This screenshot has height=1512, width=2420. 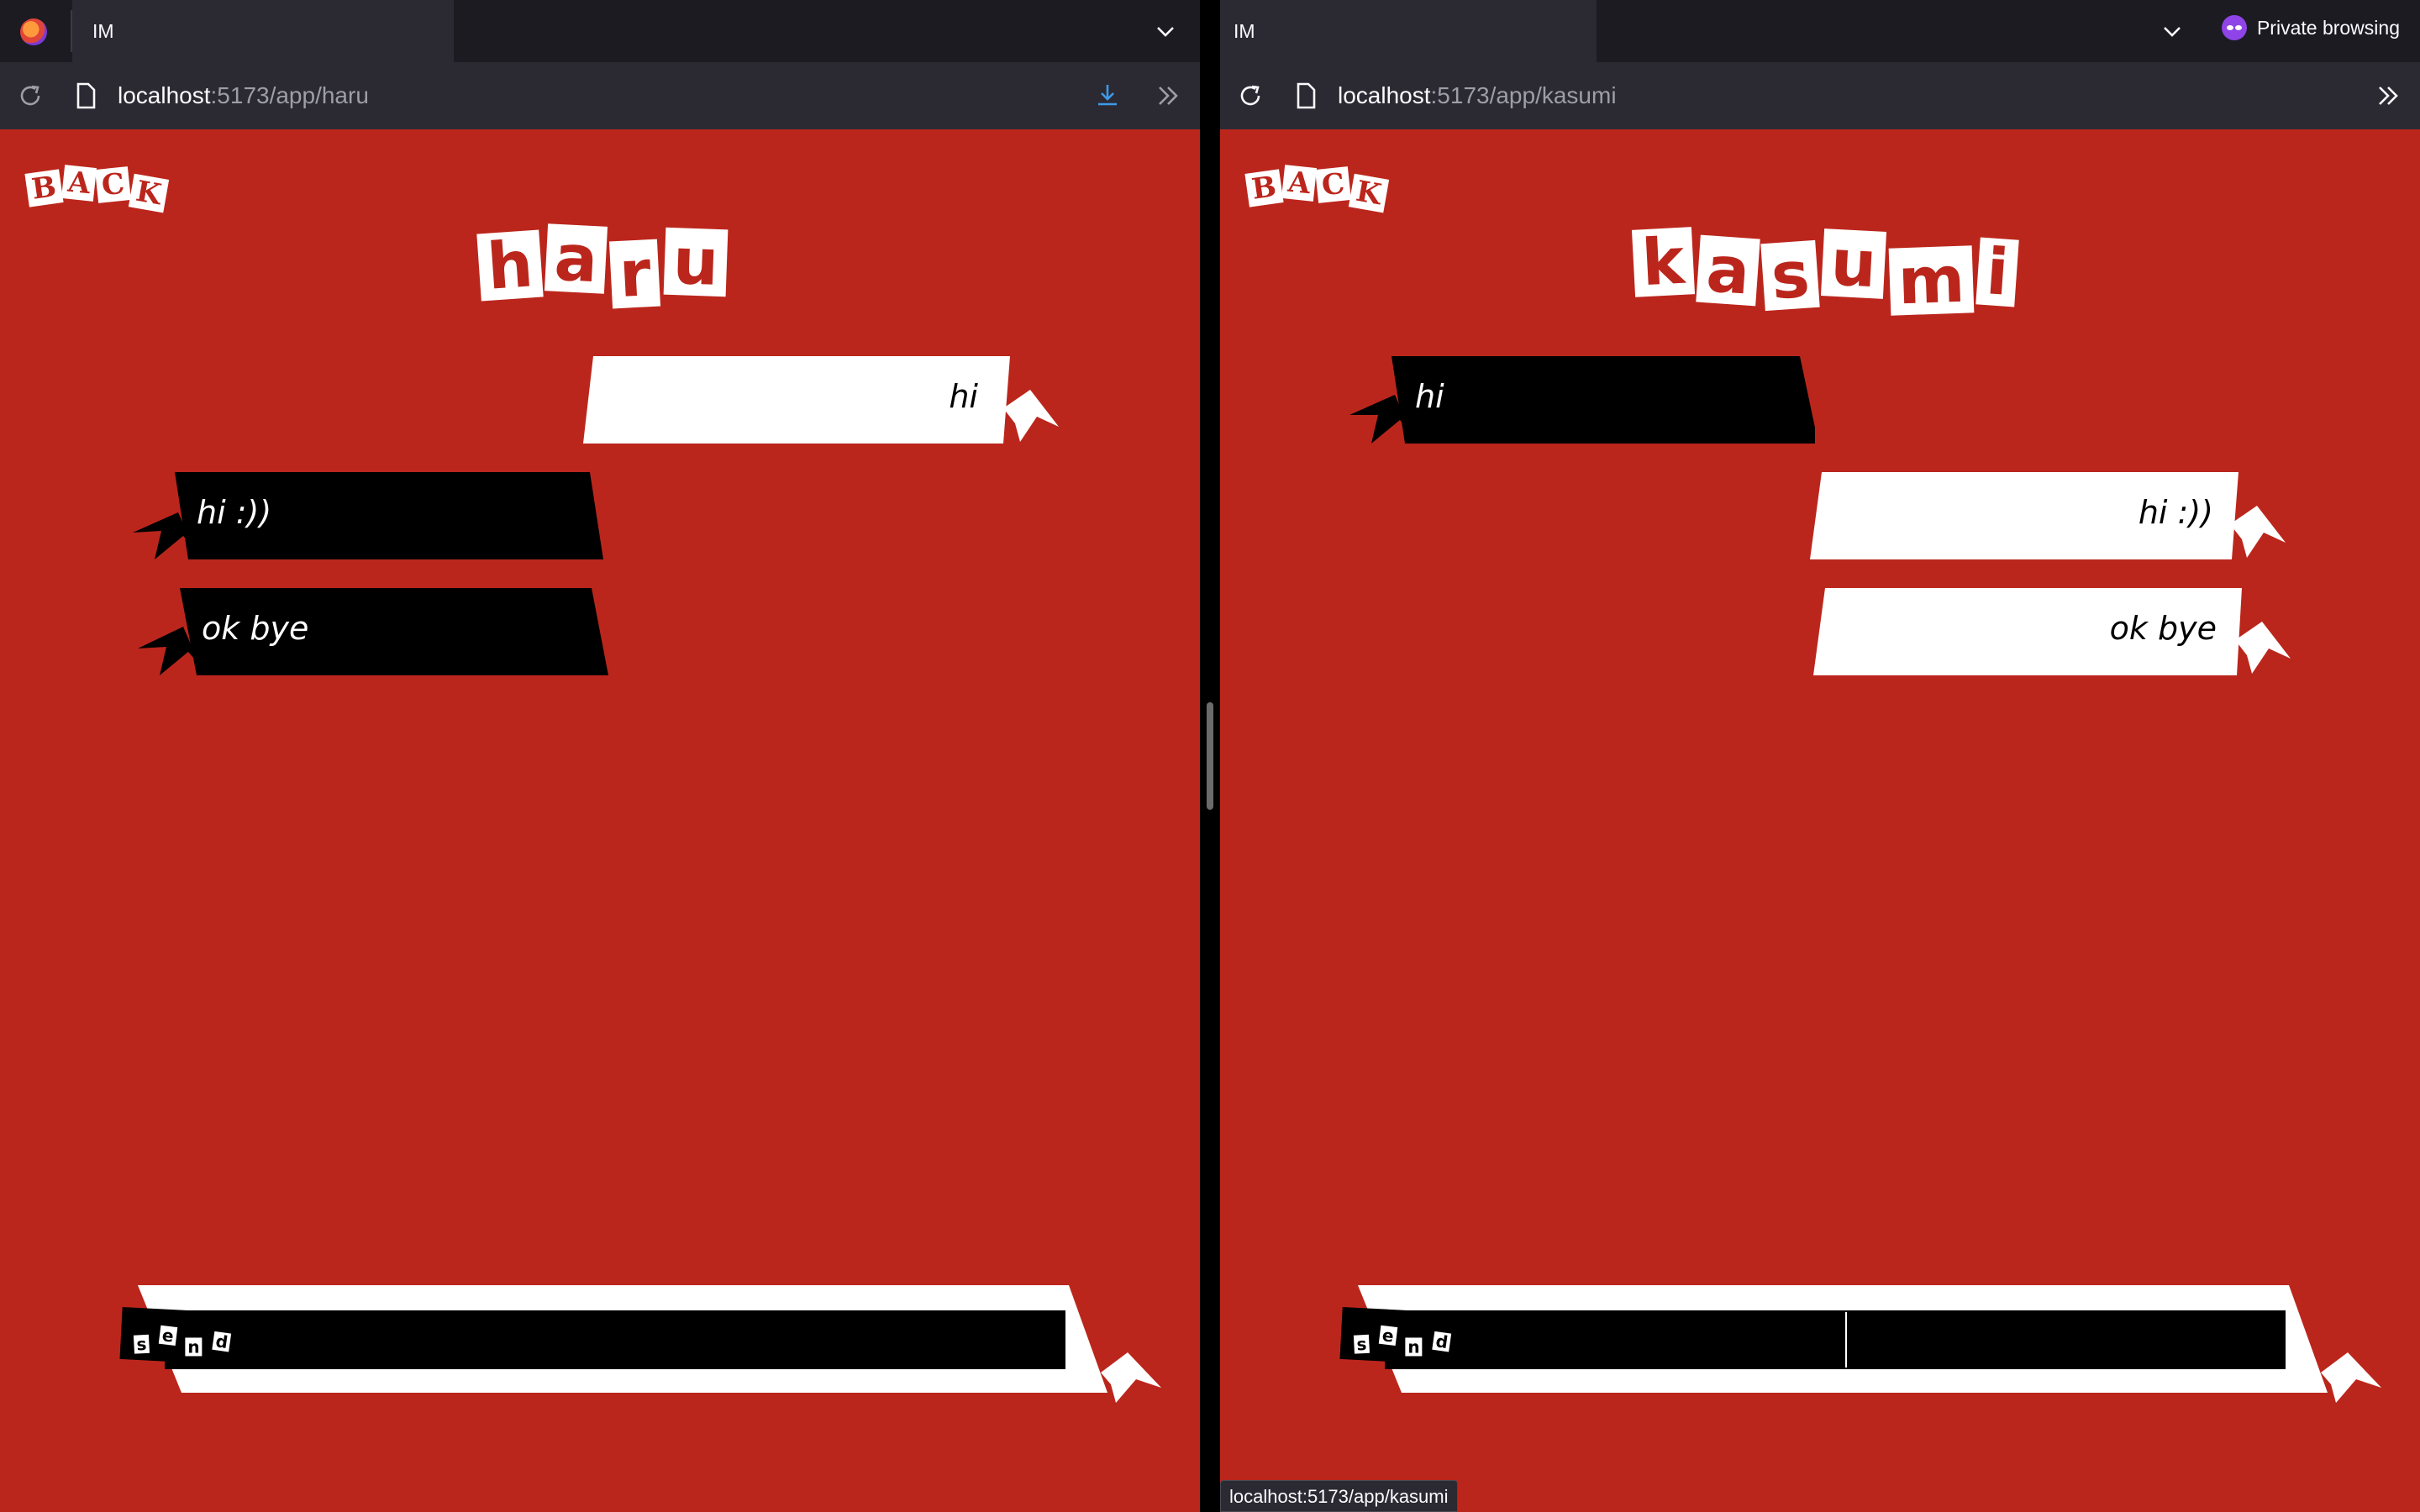 I want to click on contact-title: k a s u m i, so click(x=1826, y=270).